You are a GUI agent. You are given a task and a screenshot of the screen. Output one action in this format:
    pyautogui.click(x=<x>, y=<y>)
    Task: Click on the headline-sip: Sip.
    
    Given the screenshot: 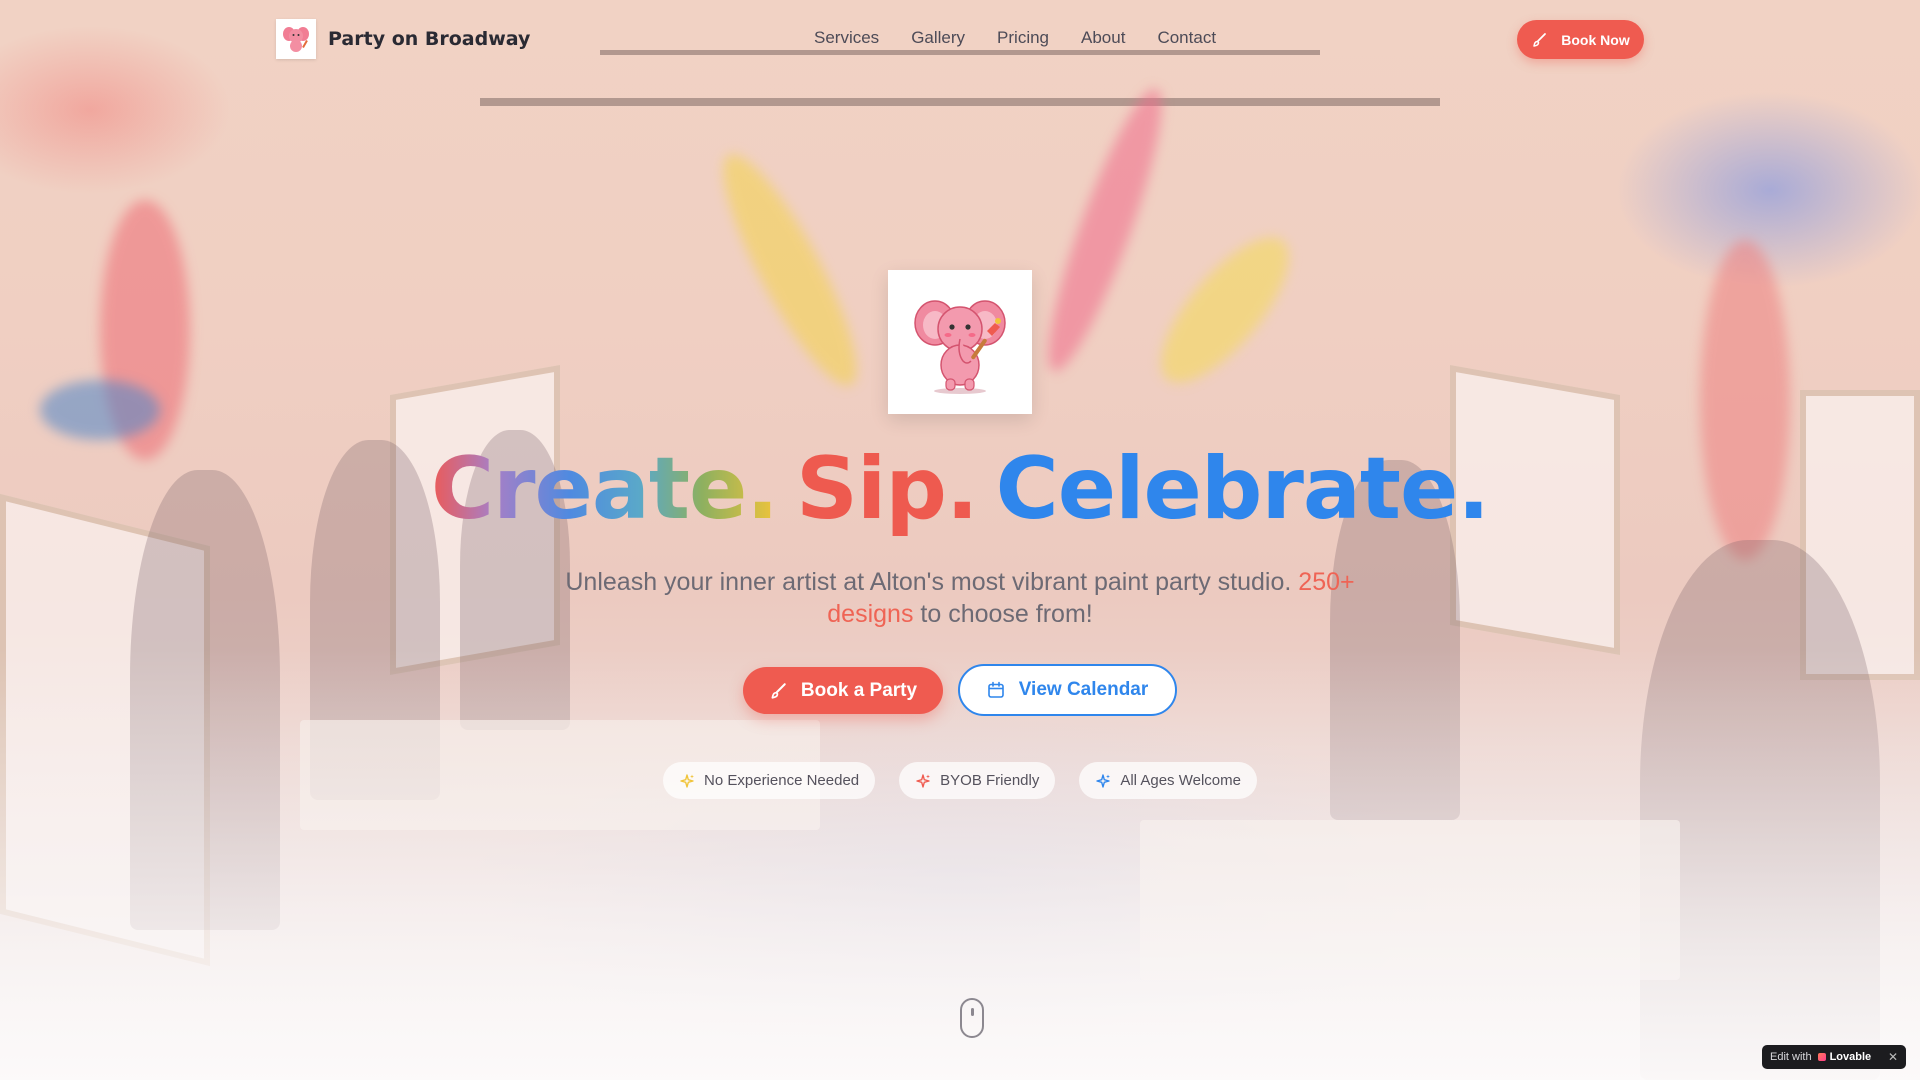 What is the action you would take?
    pyautogui.click(x=887, y=489)
    